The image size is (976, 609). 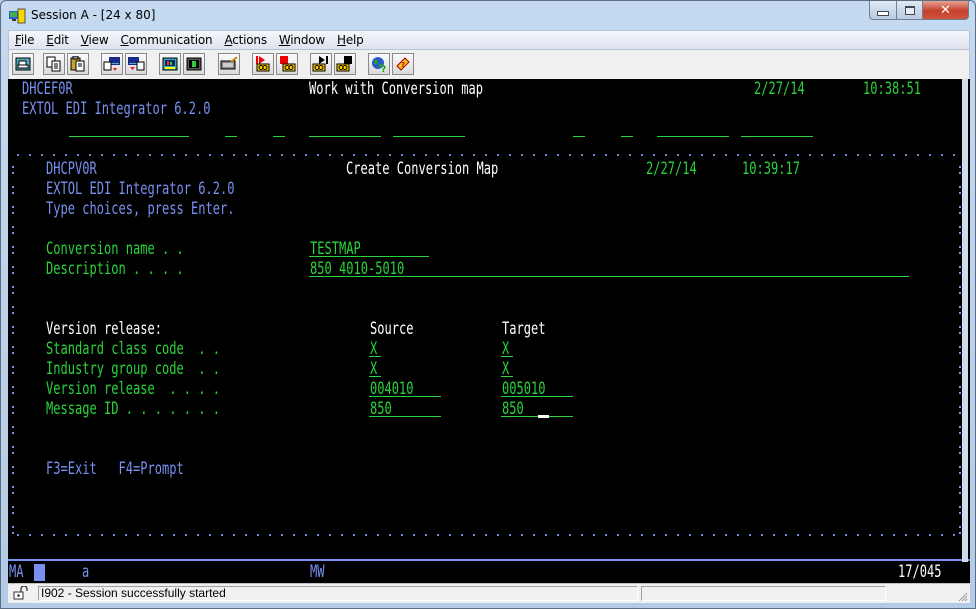 What do you see at coordinates (116, 108) in the screenshot?
I see `bg-product-name: EXTOL EDI Integrator 6.2.0` at bounding box center [116, 108].